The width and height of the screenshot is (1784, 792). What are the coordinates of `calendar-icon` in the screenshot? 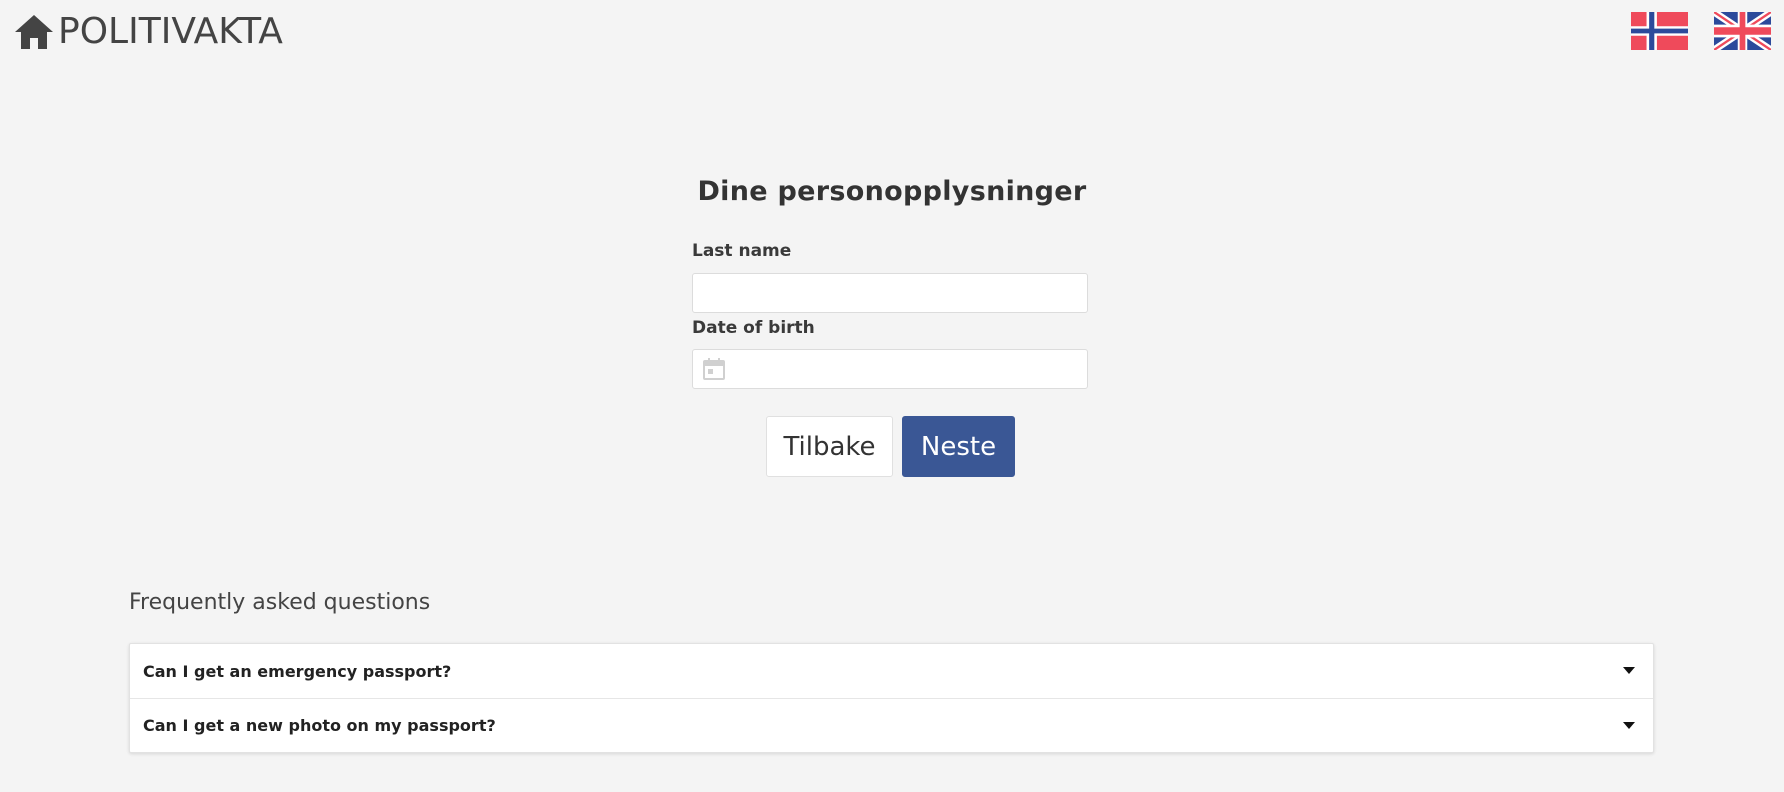 It's located at (714, 369).